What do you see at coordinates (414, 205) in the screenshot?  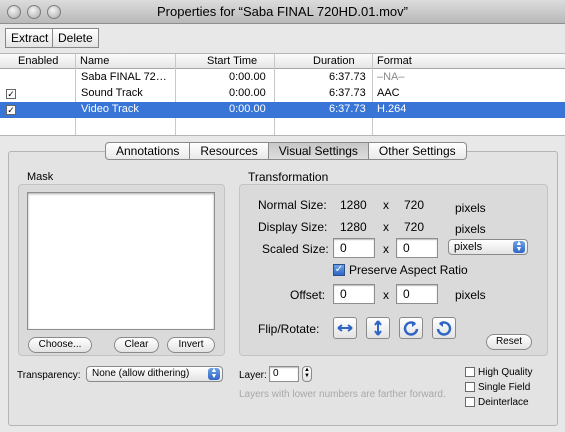 I see `normal-height: 720` at bounding box center [414, 205].